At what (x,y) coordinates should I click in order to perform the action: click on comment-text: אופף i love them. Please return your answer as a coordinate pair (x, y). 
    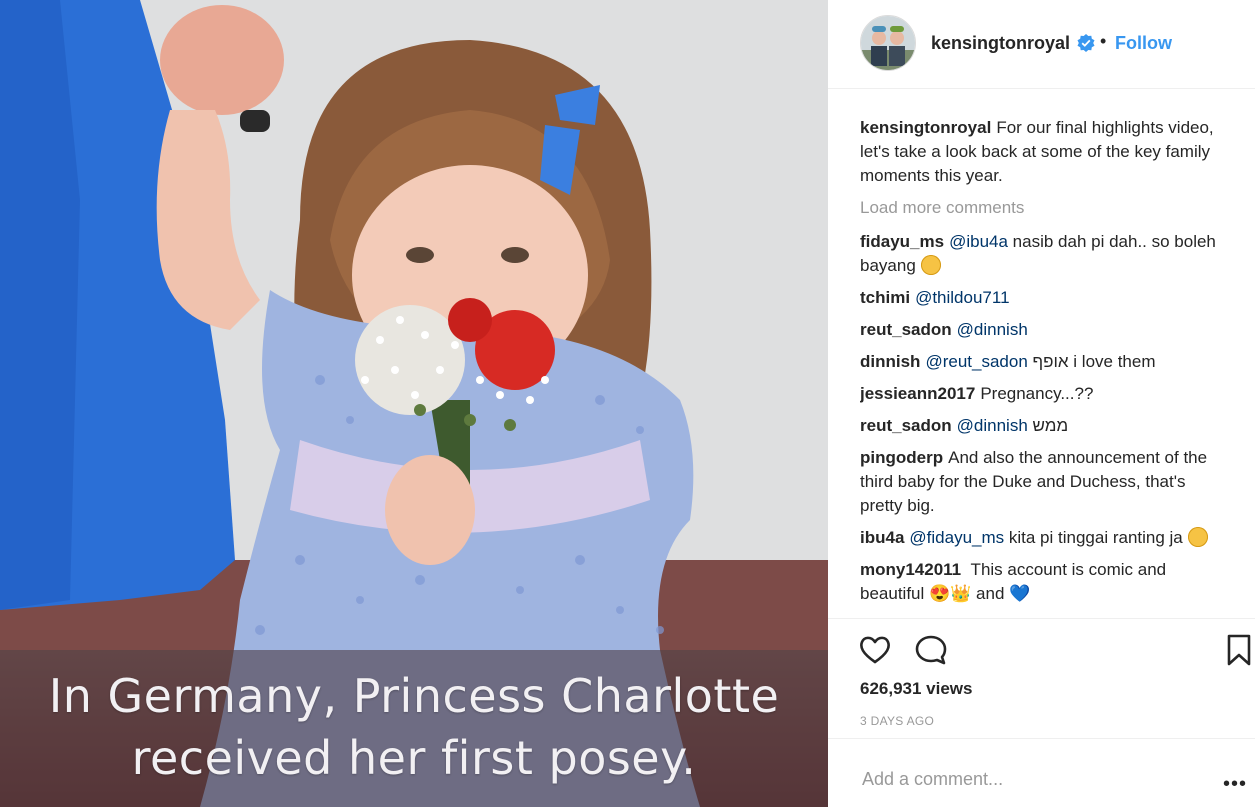
    Looking at the image, I should click on (1091, 361).